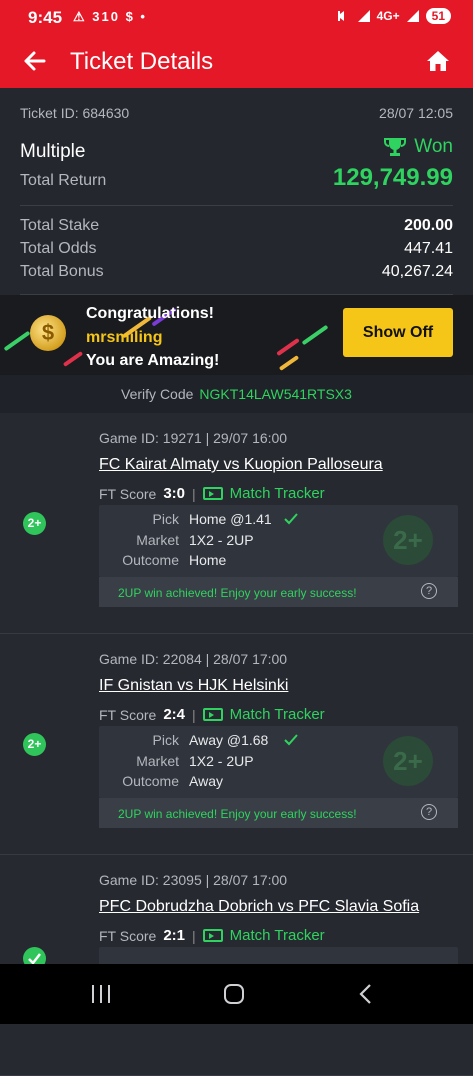  I want to click on total-stake-value: 200.00, so click(428, 225).